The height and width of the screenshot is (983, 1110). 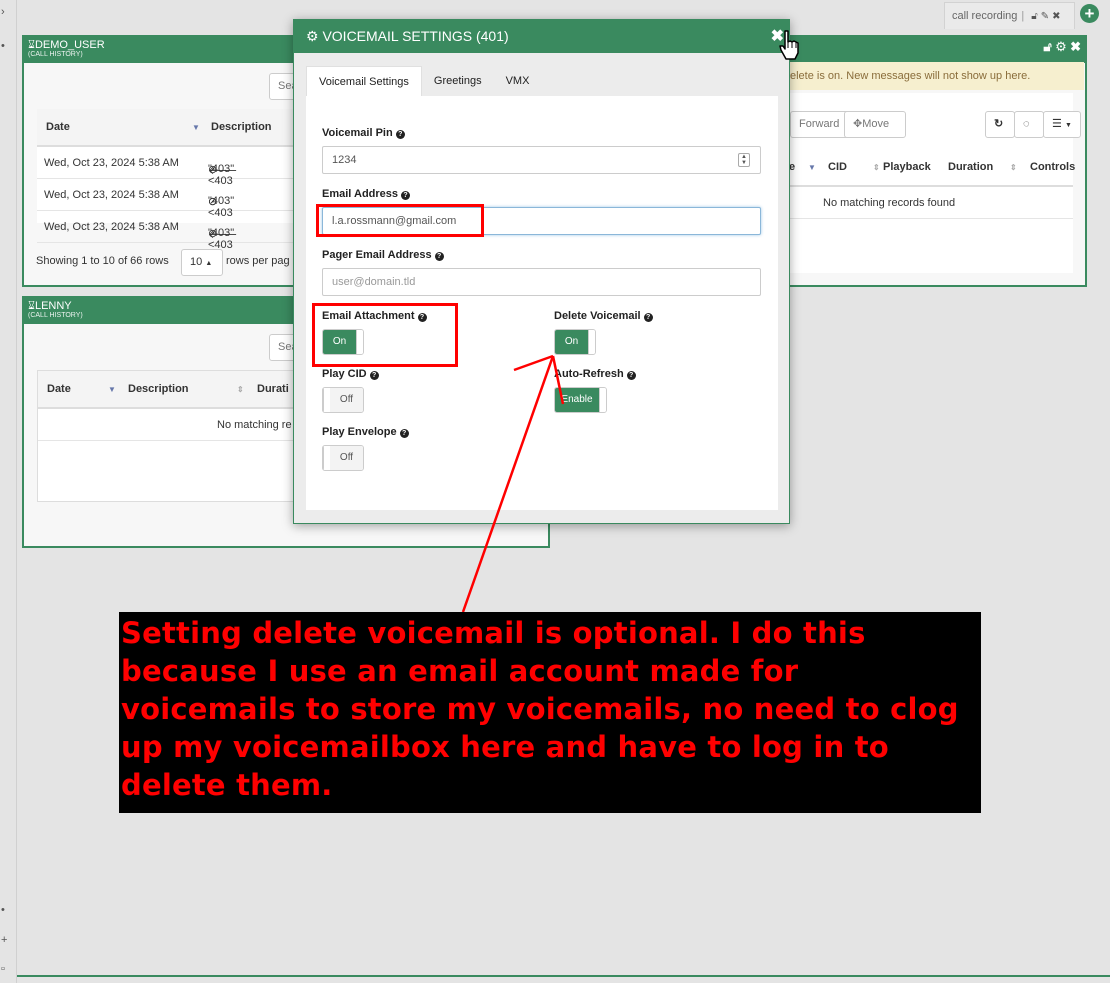 What do you see at coordinates (415, 36) in the screenshot?
I see `modal-title: VOICEMAIL SETTINGS (401)` at bounding box center [415, 36].